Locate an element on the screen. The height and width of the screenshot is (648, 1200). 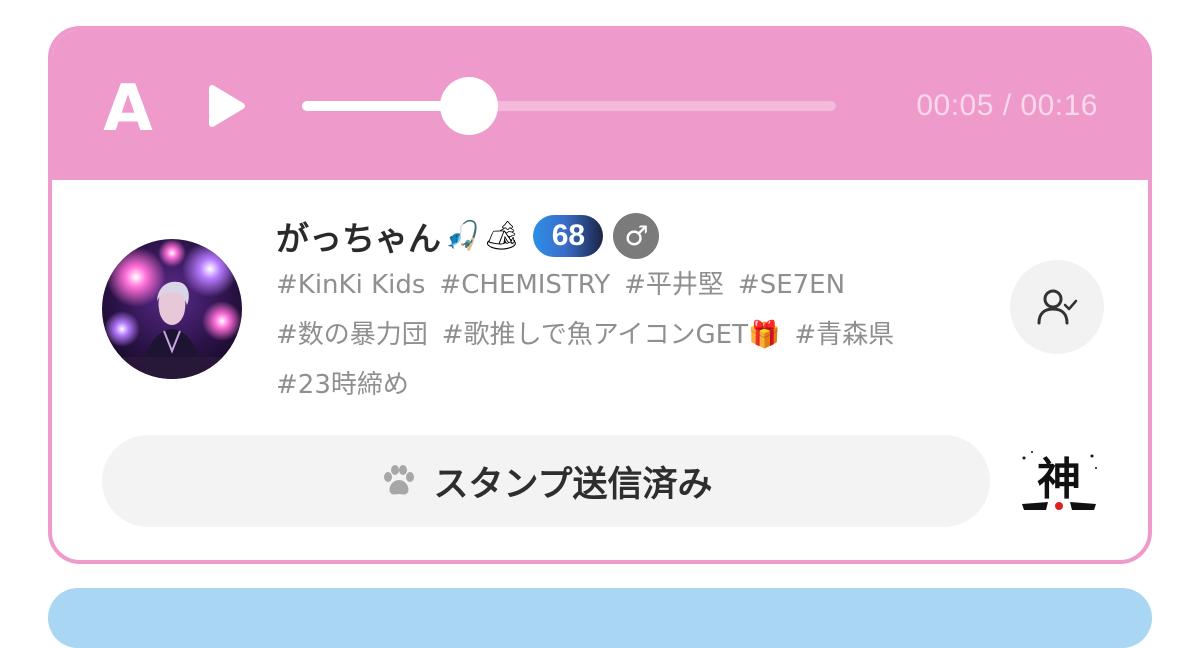
next-card-edge is located at coordinates (600, 618).